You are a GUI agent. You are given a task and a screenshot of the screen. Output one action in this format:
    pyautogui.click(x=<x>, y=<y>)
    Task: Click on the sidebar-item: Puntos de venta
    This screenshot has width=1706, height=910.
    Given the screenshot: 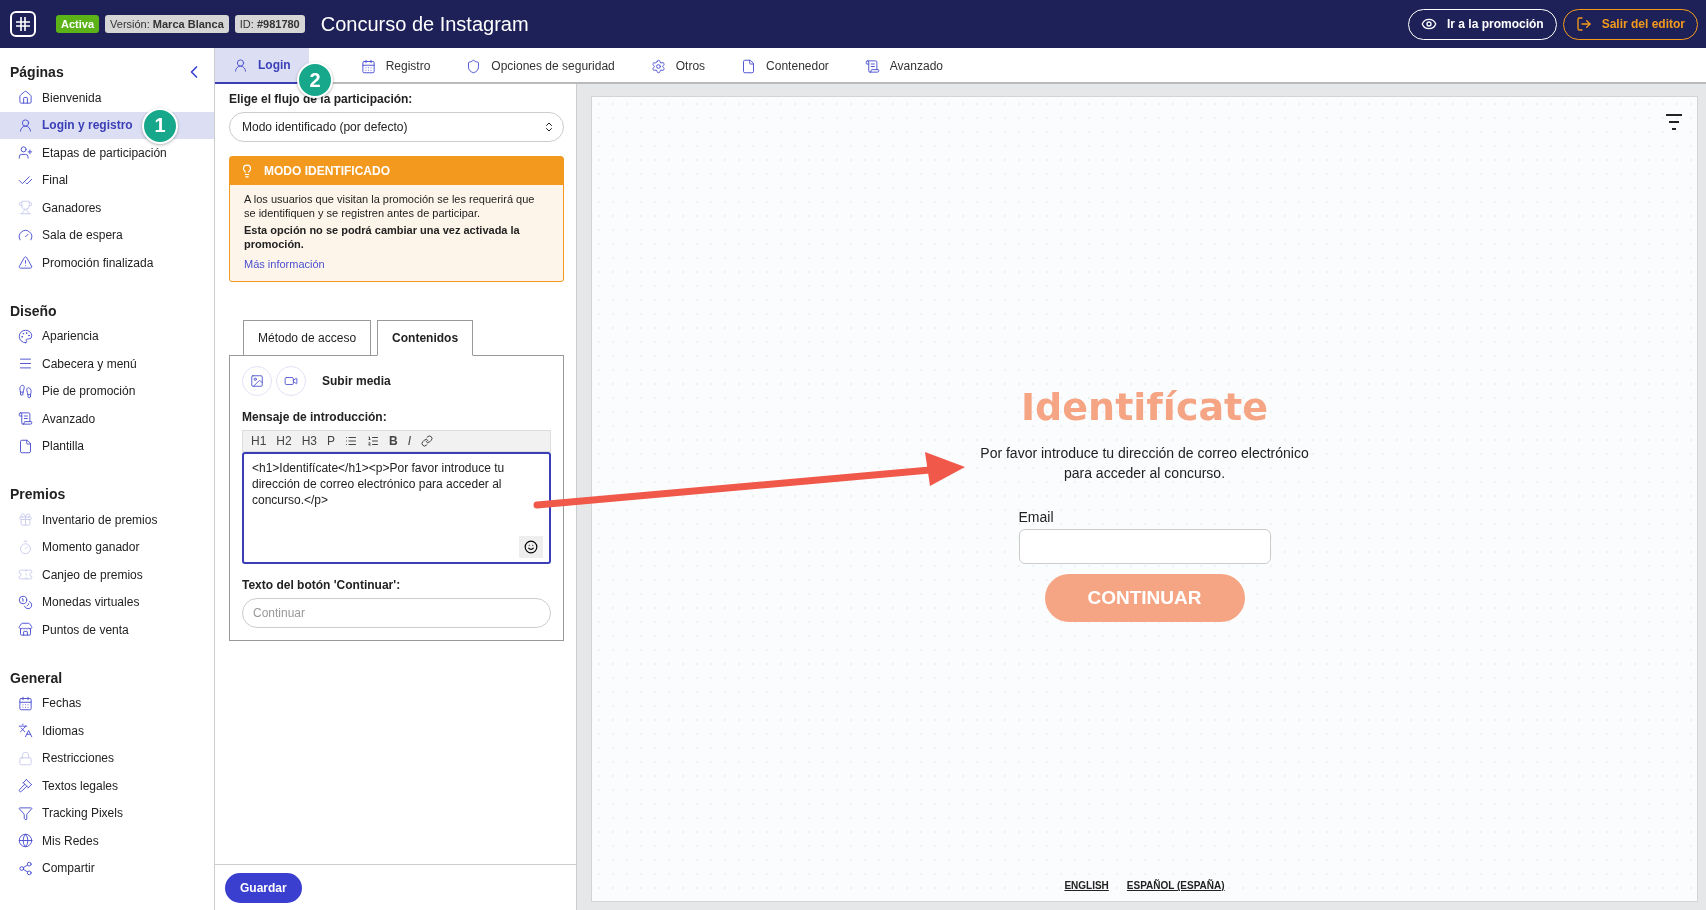 What is the action you would take?
    pyautogui.click(x=107, y=630)
    